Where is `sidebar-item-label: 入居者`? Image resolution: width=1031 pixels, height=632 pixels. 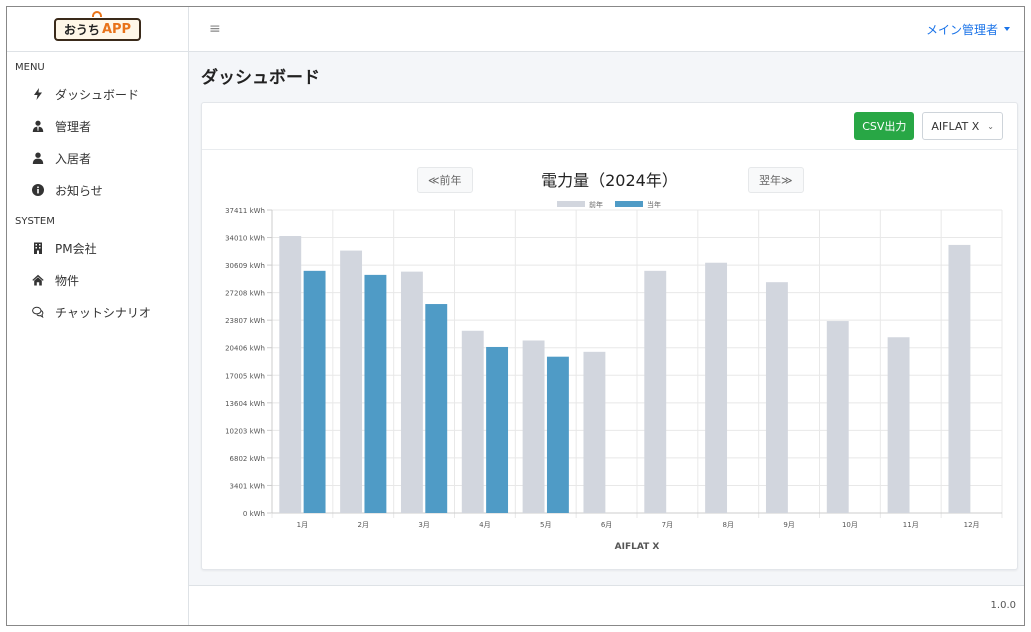 sidebar-item-label: 入居者 is located at coordinates (73, 158).